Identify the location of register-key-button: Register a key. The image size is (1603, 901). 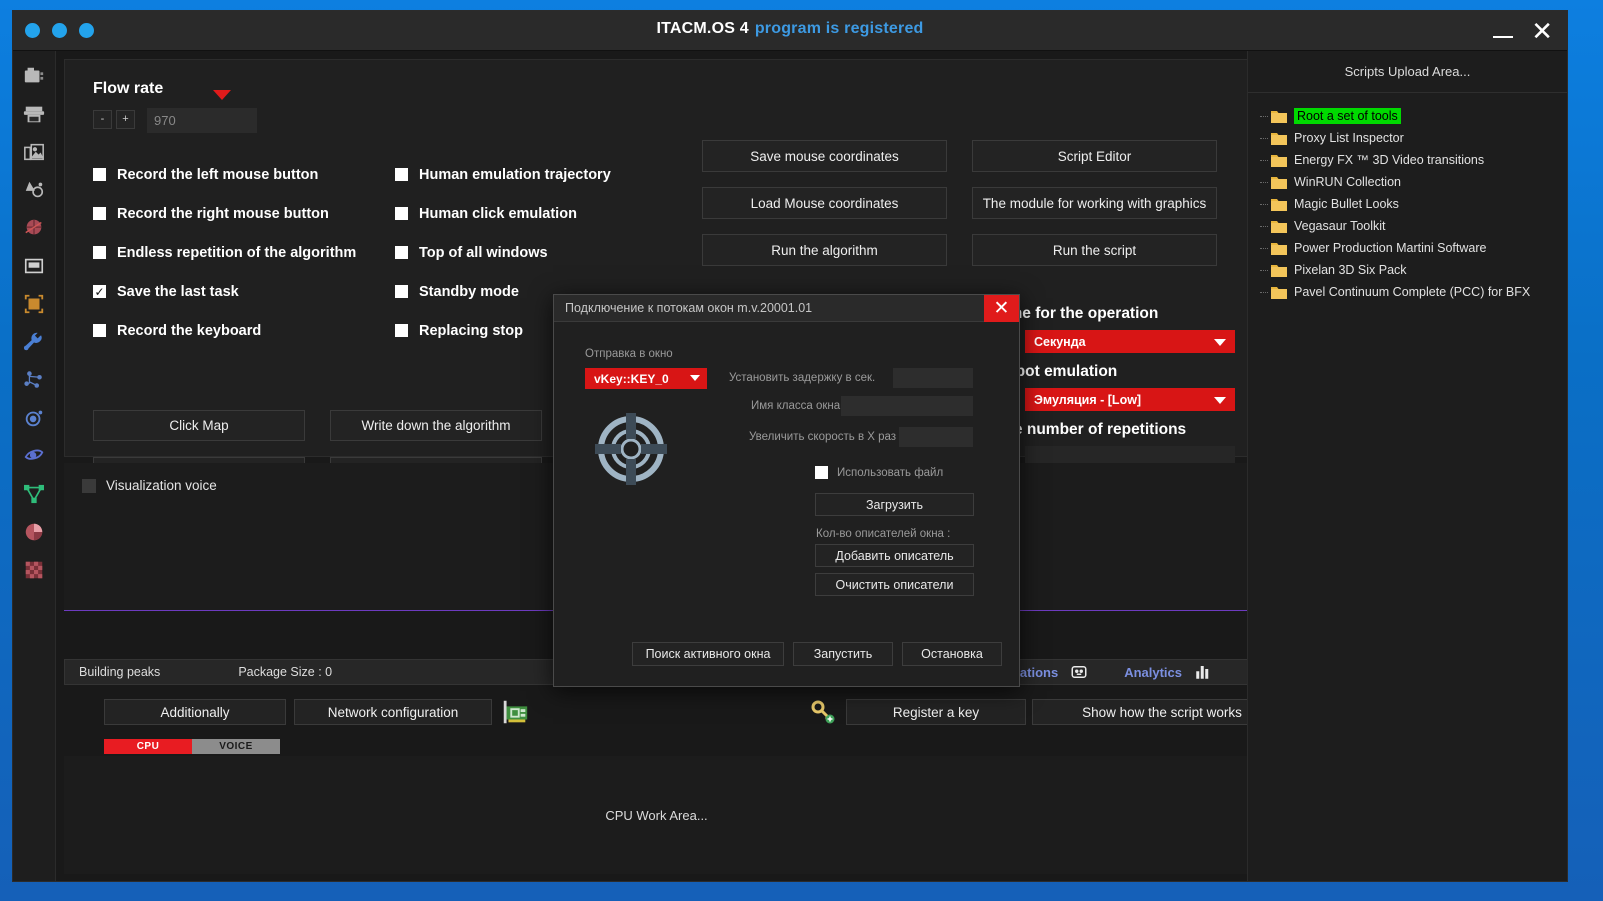
(936, 712).